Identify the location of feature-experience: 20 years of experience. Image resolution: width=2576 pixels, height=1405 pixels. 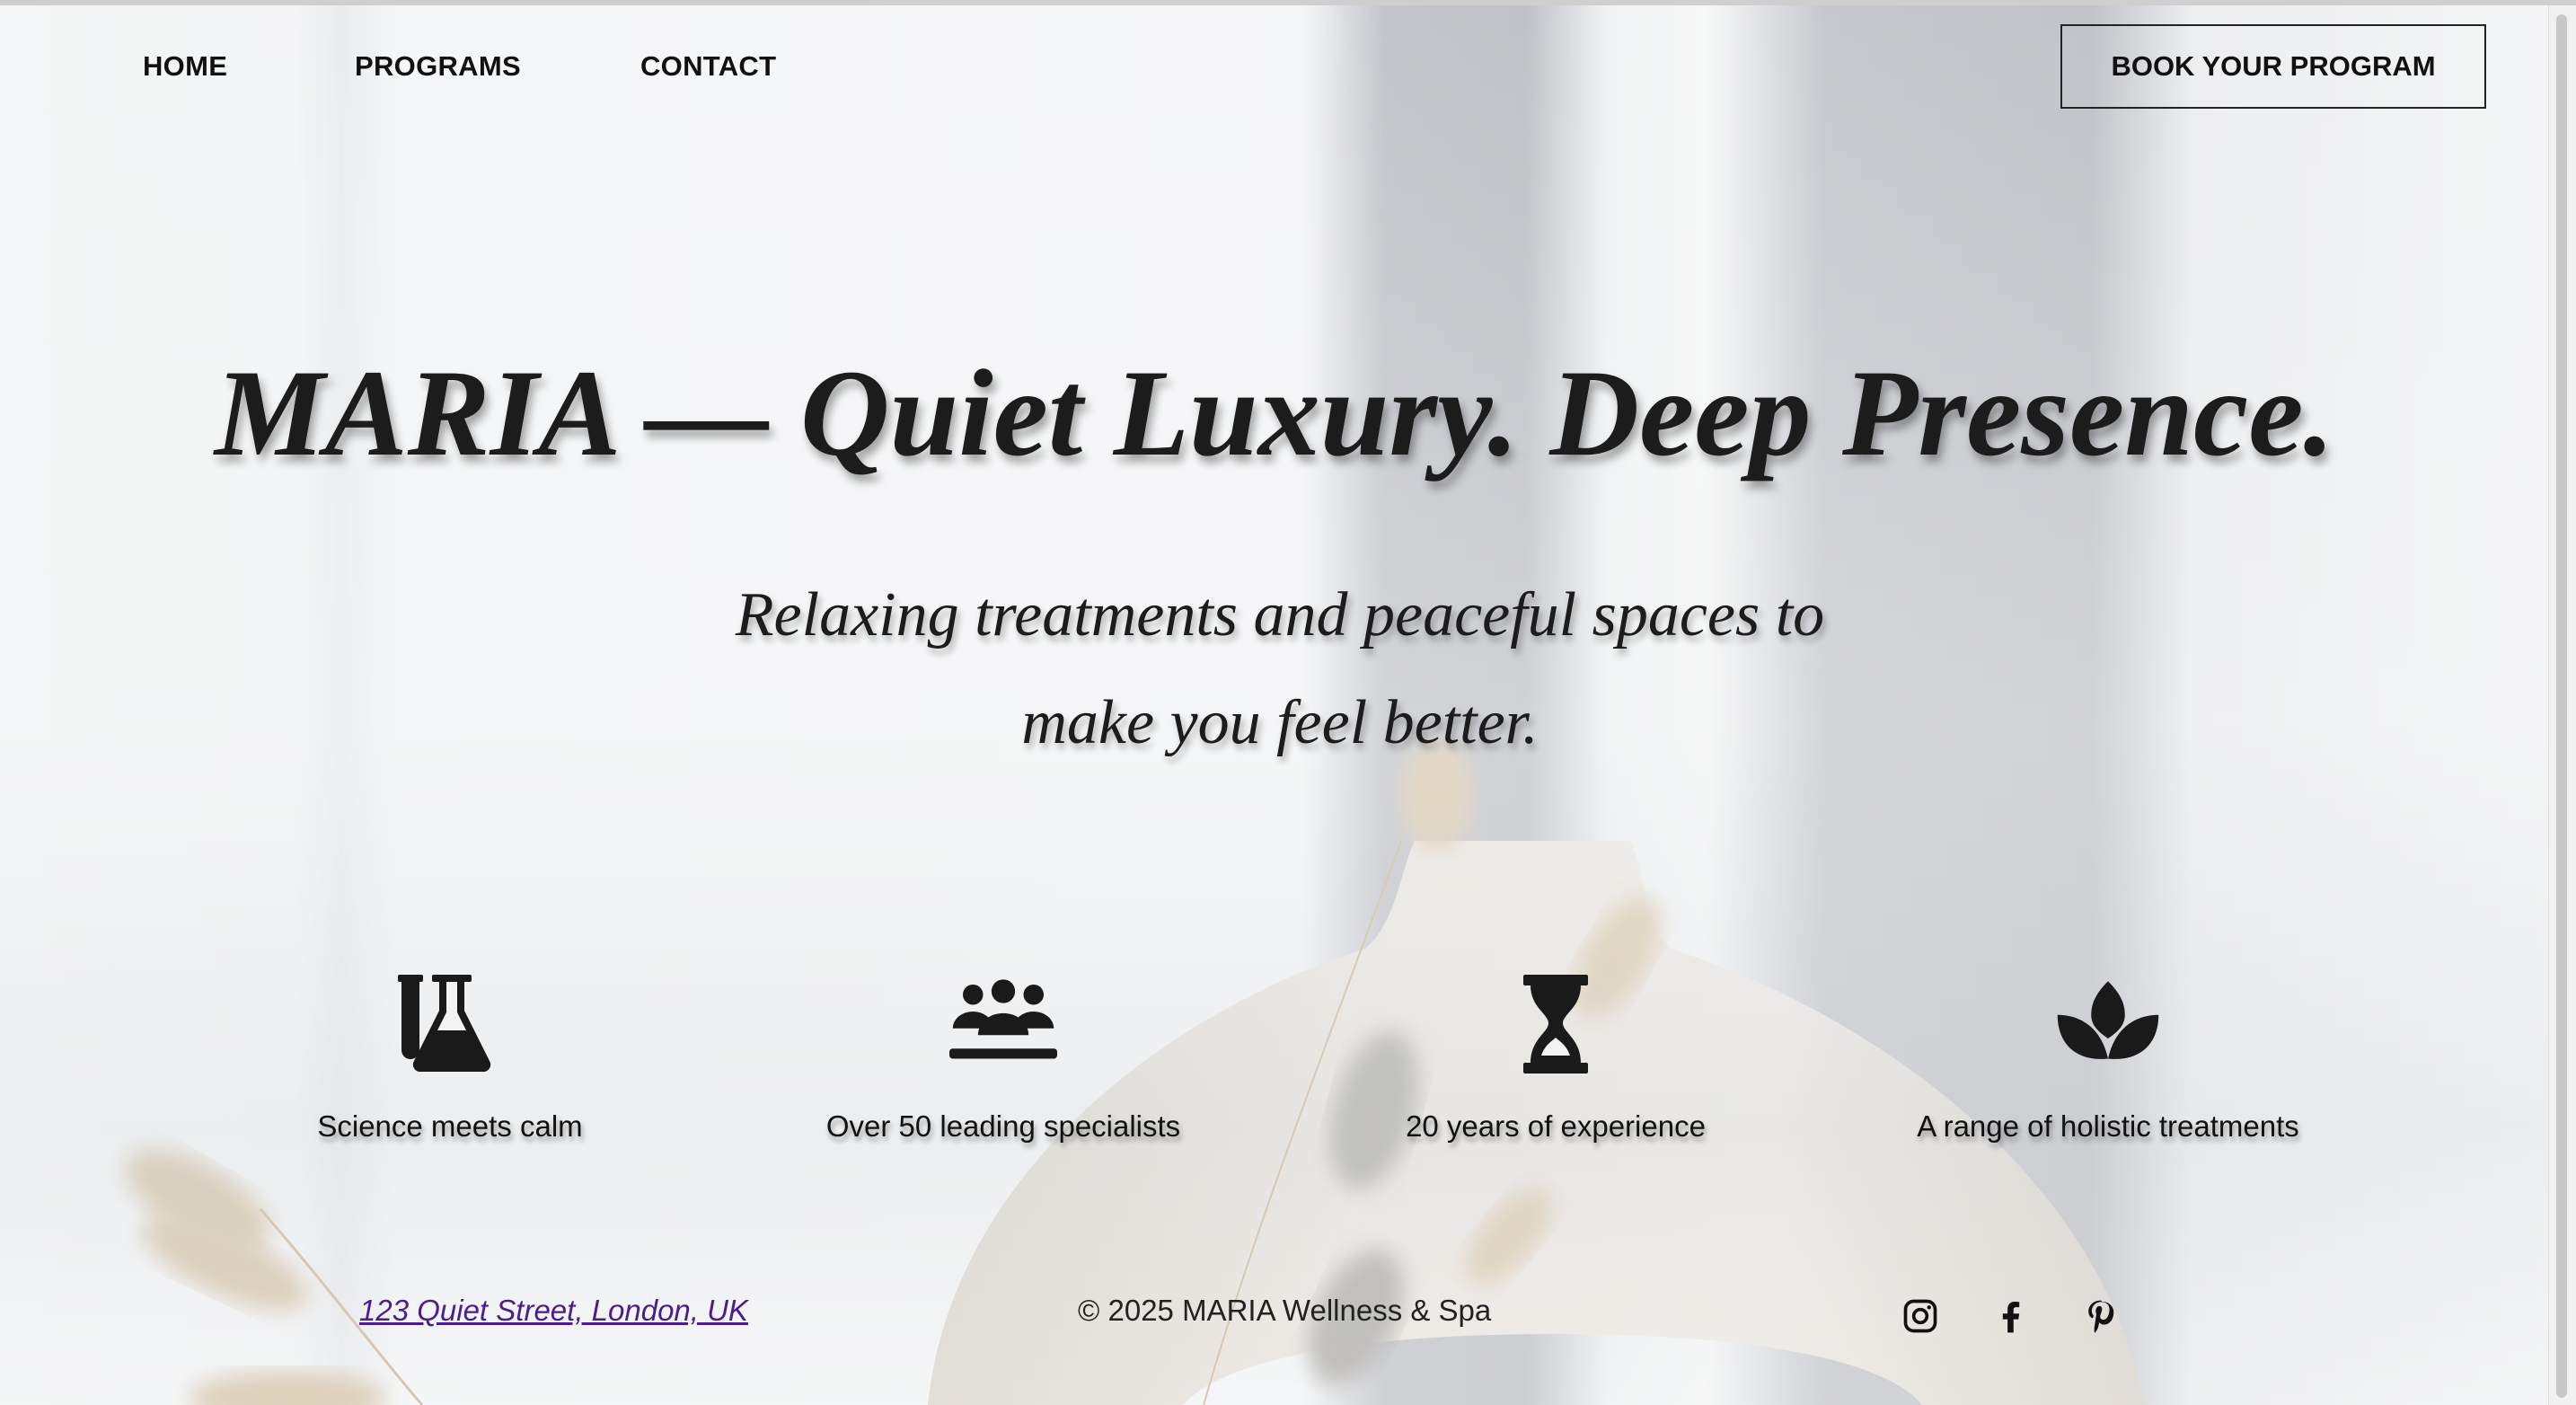
(1555, 1059).